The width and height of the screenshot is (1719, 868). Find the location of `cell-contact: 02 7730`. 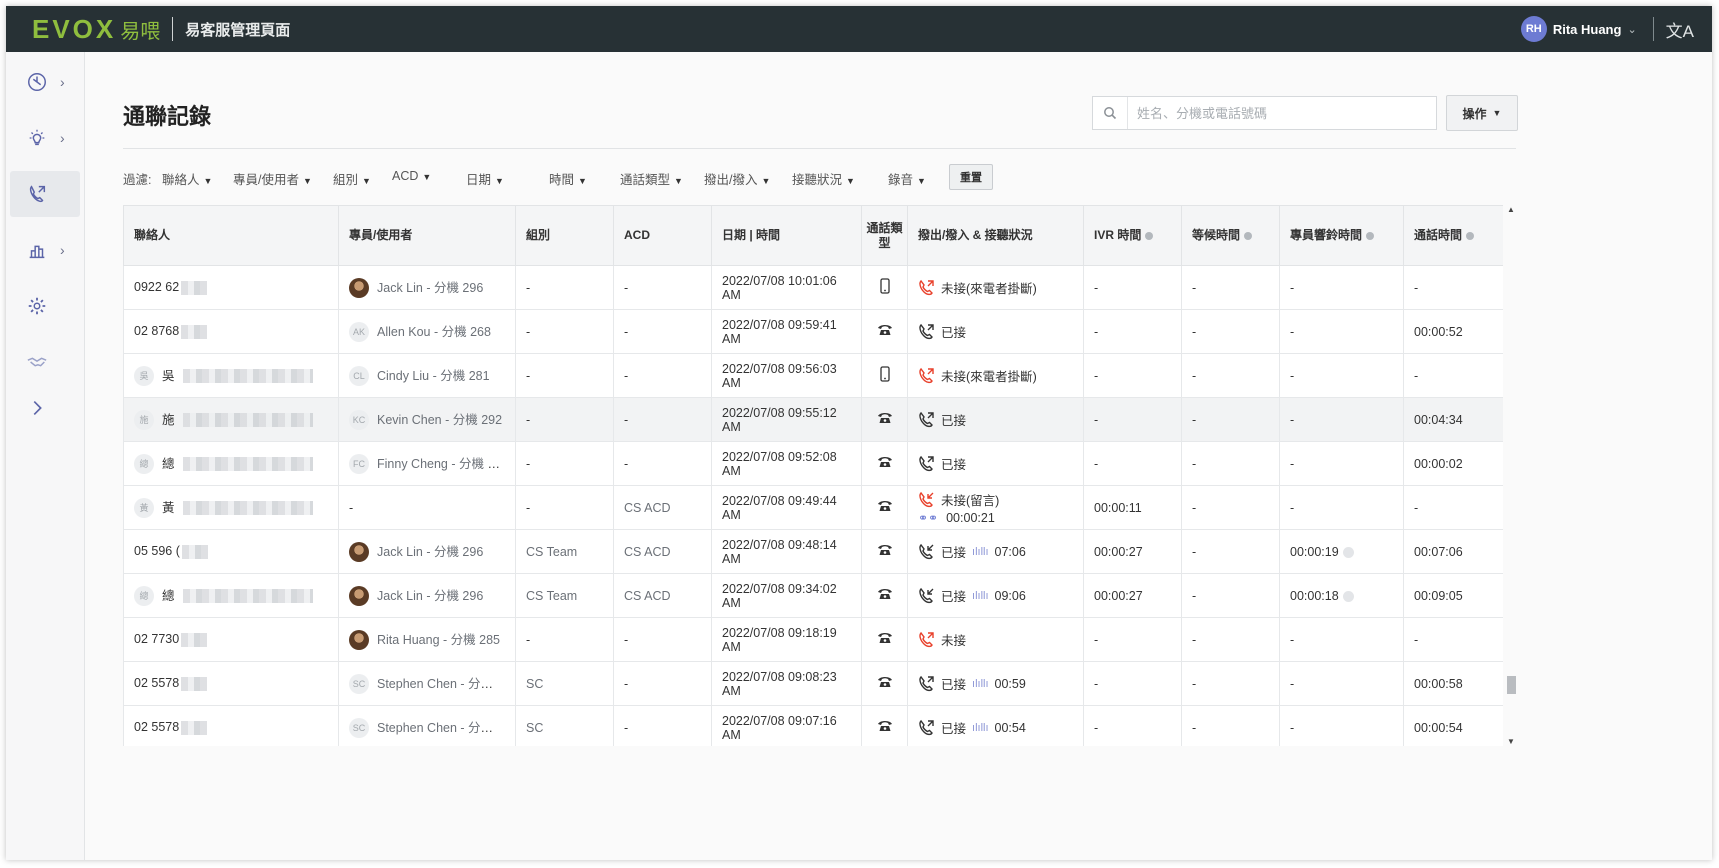

cell-contact: 02 7730 is located at coordinates (231, 639).